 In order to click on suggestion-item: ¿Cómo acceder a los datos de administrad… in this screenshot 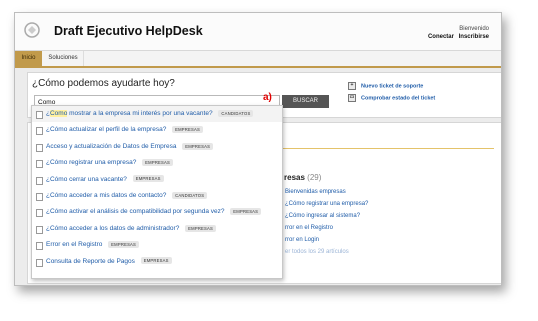, I will do `click(157, 229)`.